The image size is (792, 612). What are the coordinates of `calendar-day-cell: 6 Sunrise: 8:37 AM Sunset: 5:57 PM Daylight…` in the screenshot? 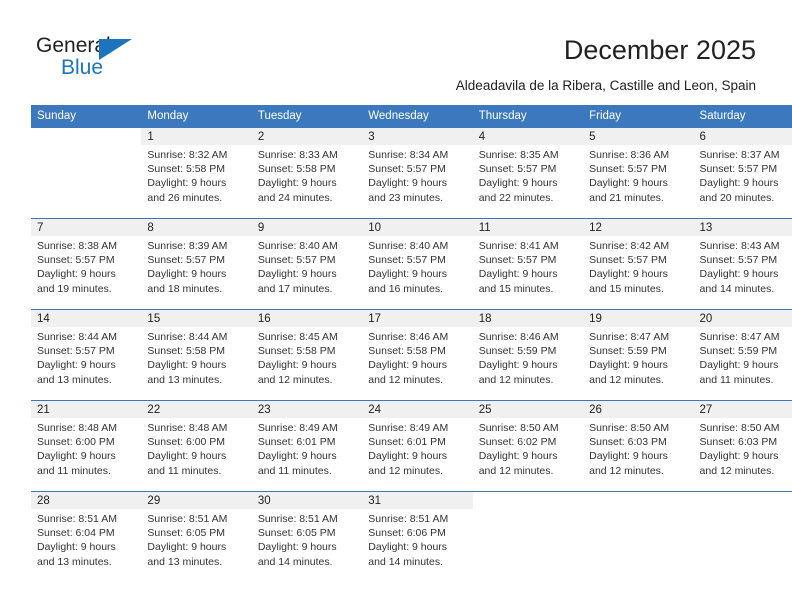 It's located at (742, 173).